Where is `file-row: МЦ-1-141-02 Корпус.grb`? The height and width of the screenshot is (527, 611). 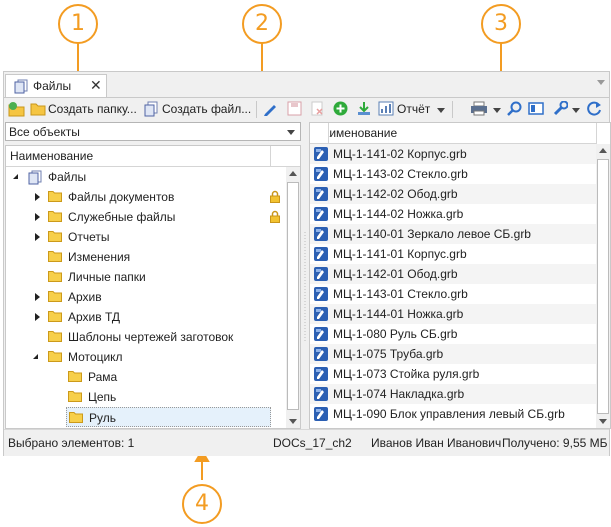 file-row: МЦ-1-141-02 Корпус.grb is located at coordinates (453, 154).